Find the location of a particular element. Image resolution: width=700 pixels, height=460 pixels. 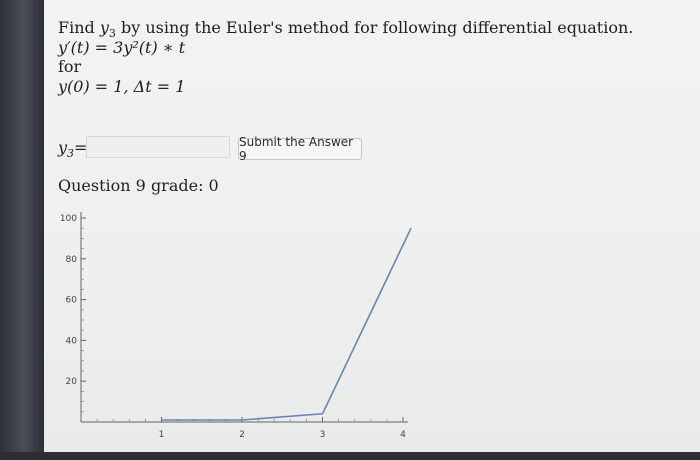

x-tick-label: 1 is located at coordinates (162, 435).